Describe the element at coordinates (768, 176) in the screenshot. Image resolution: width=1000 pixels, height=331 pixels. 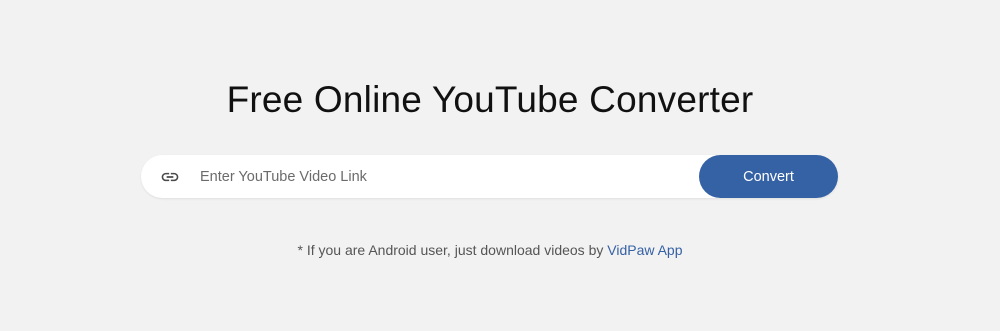
I see `convert-button: Convert` at that location.